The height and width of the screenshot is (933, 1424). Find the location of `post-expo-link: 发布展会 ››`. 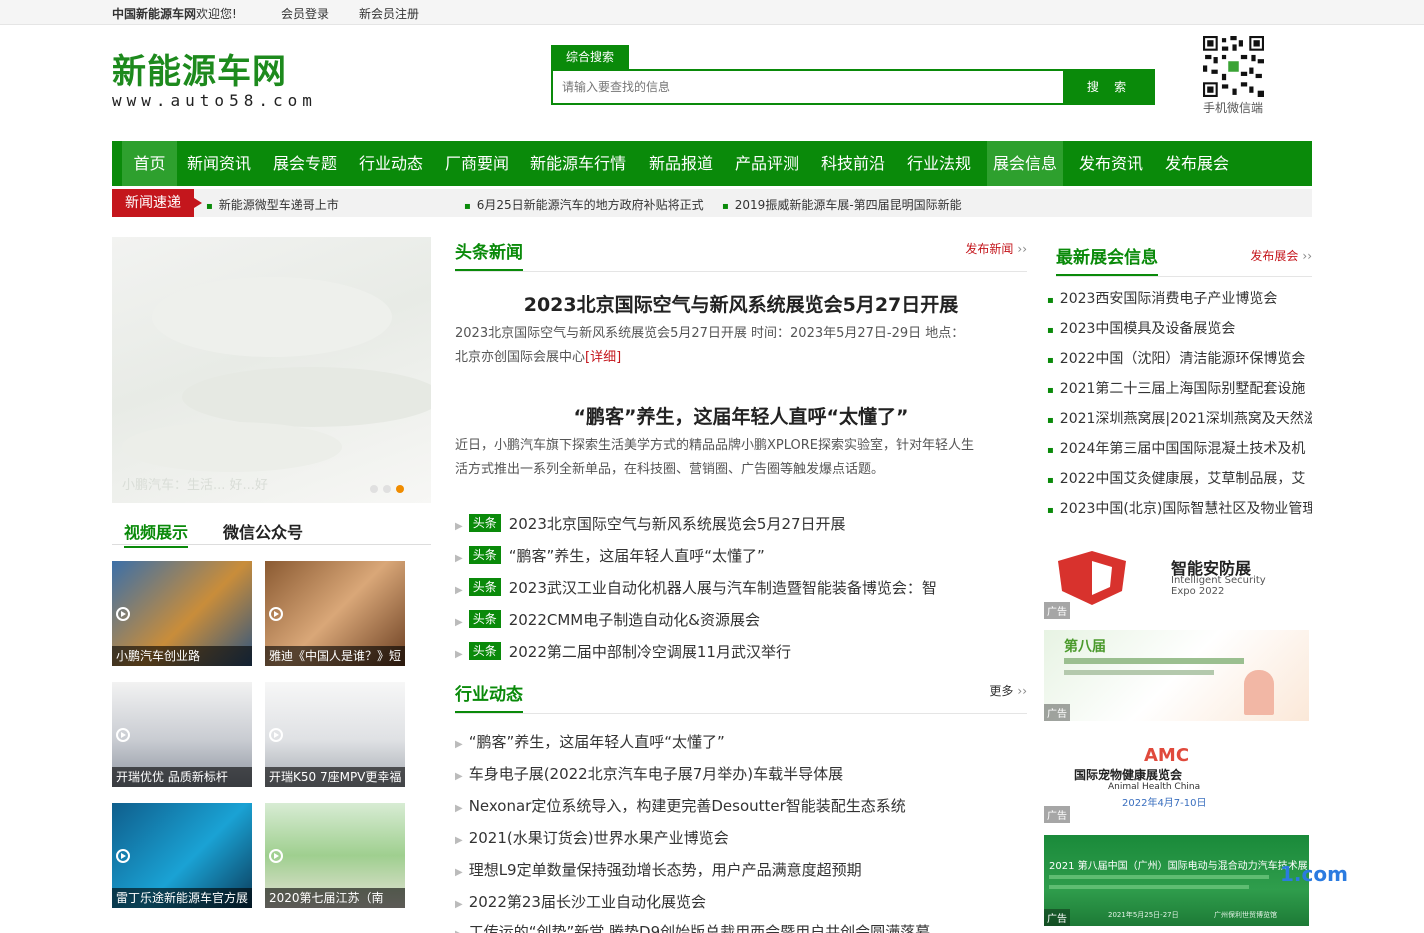

post-expo-link: 发布展会 ›› is located at coordinates (1281, 255).